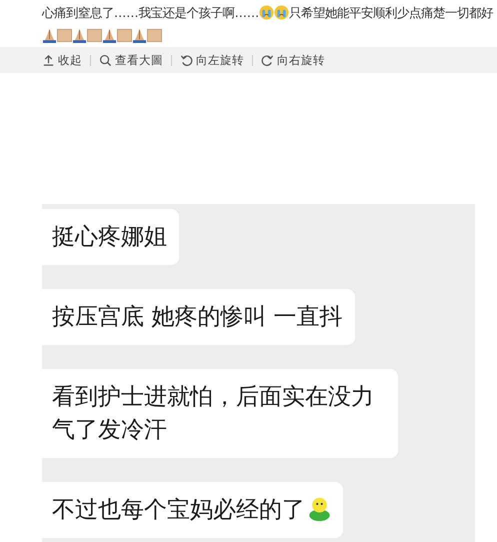 This screenshot has width=497, height=542. I want to click on rotate-right-button: 向右旋转, so click(293, 60).